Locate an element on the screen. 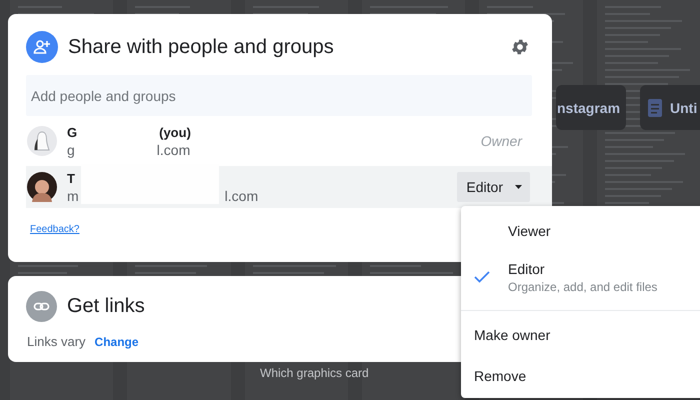 Image resolution: width=700 pixels, height=400 pixels. person-name: (you) is located at coordinates (175, 132).